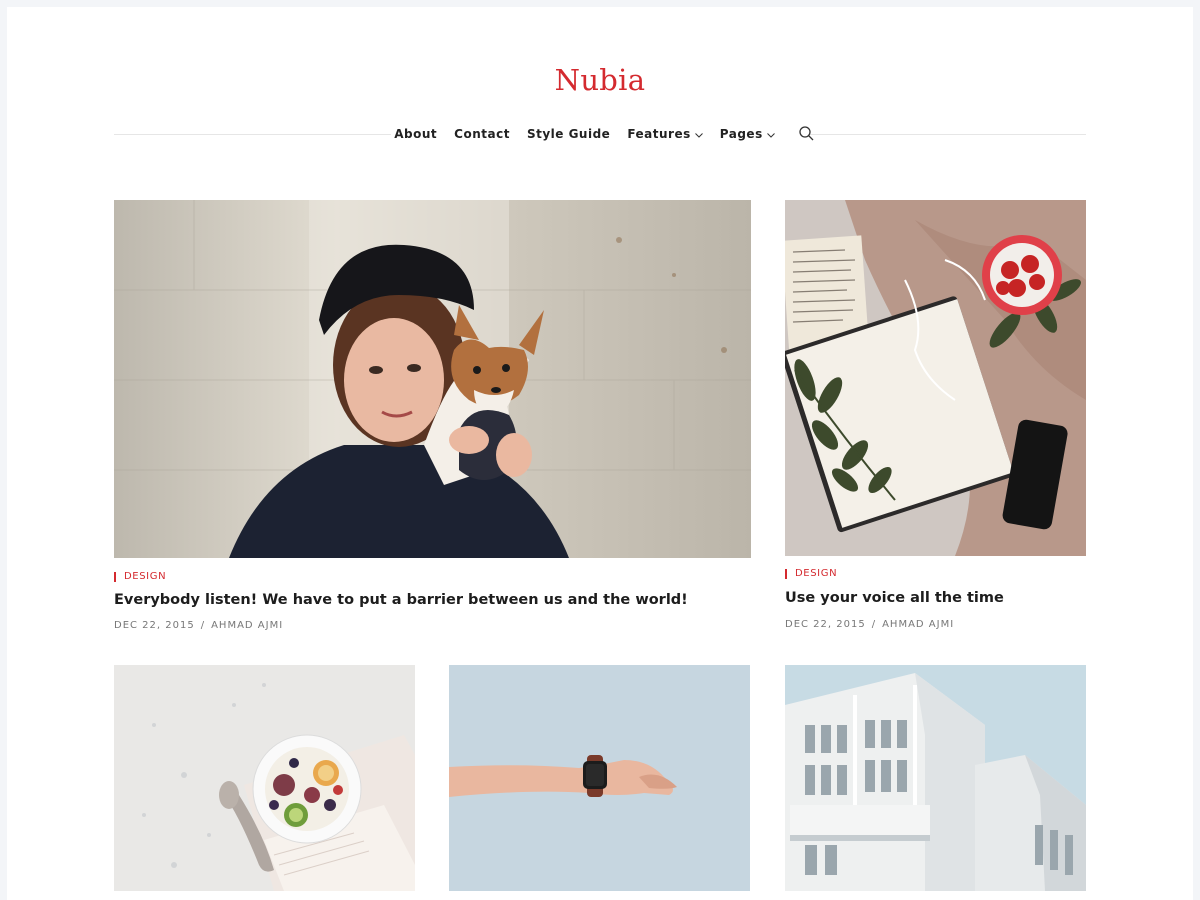 This screenshot has width=1200, height=900. Describe the element at coordinates (741, 133) in the screenshot. I see `nav-item-label: Pages` at that location.